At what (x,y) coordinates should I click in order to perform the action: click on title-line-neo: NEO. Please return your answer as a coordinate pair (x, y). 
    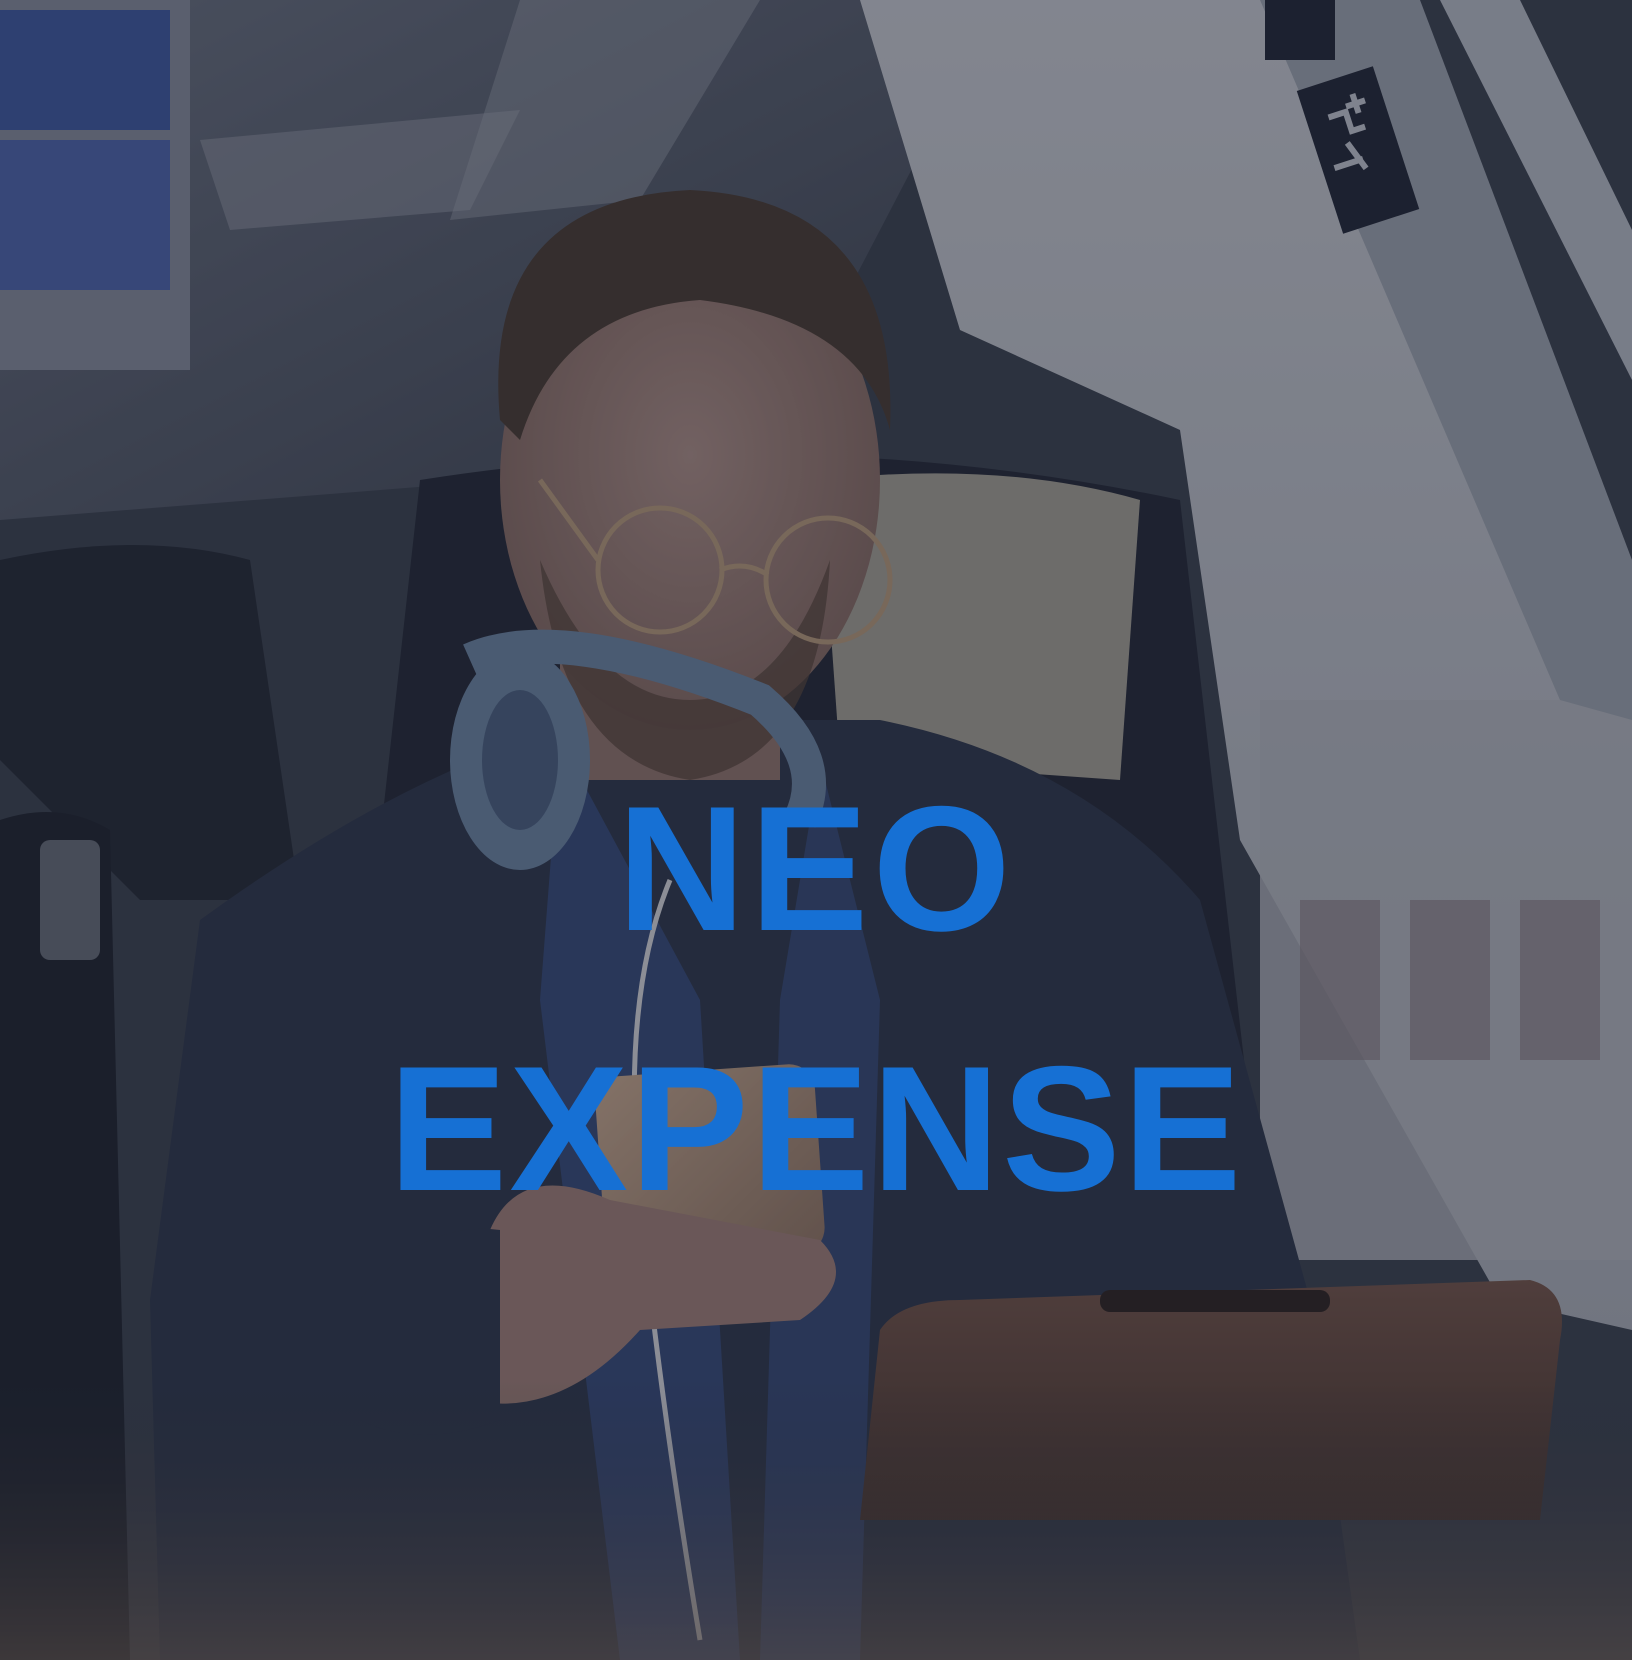
    Looking at the image, I should click on (816, 868).